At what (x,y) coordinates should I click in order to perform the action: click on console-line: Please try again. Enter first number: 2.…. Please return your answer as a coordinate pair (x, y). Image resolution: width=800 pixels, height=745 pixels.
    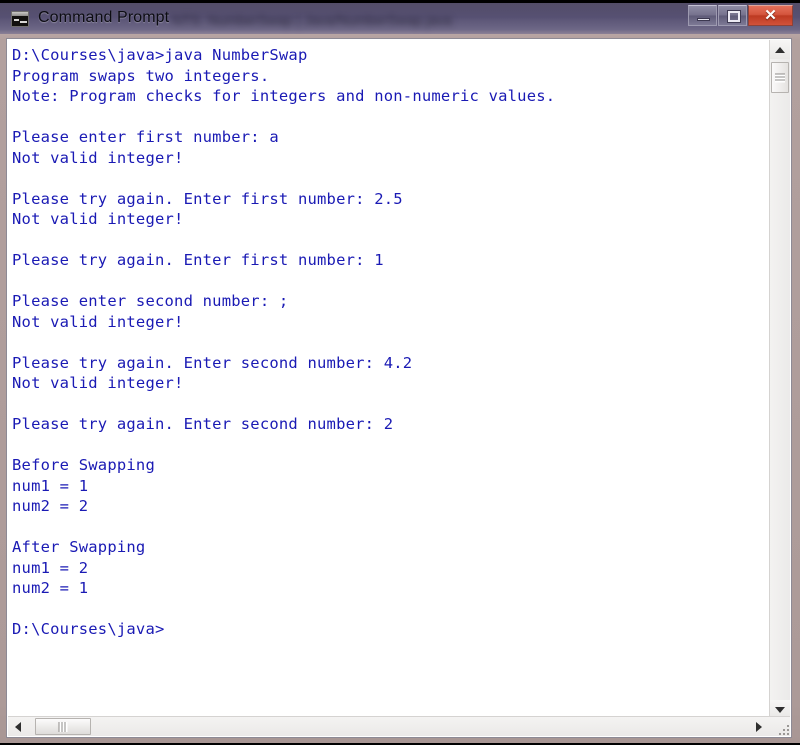
    Looking at the image, I should click on (207, 198).